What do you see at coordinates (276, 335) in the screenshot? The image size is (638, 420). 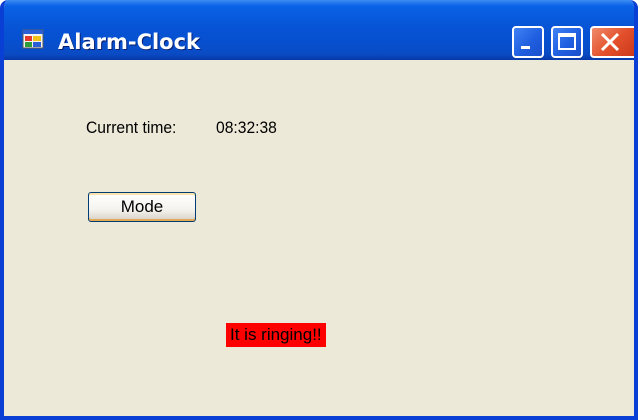 I see `alarm-status-label: It is ringing!!` at bounding box center [276, 335].